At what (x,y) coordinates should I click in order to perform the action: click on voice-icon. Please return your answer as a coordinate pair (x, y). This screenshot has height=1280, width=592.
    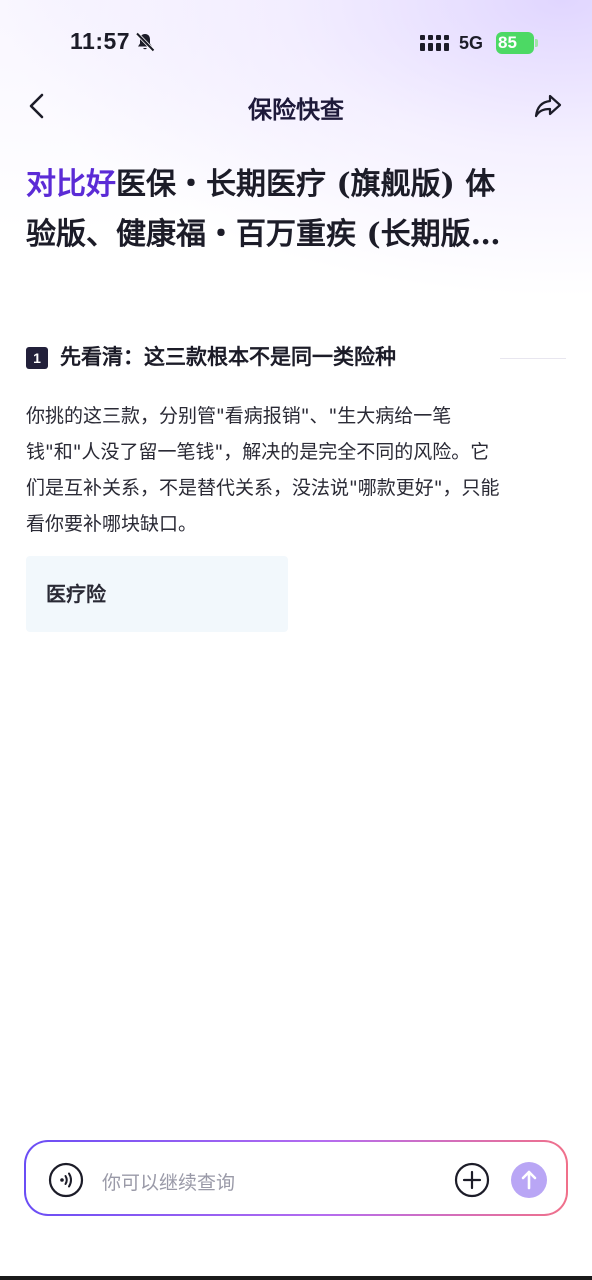
    Looking at the image, I should click on (66, 1180).